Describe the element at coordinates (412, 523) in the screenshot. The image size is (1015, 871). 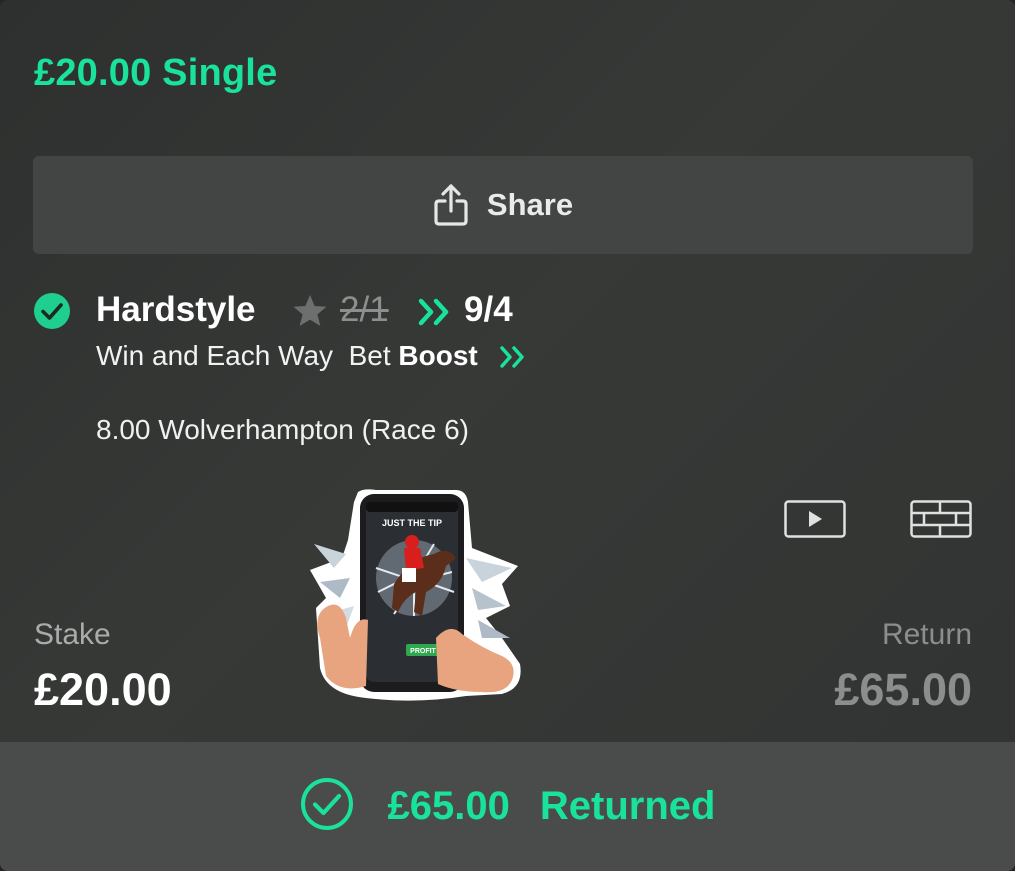
I see `sticker-header: JUST THE TIP` at that location.